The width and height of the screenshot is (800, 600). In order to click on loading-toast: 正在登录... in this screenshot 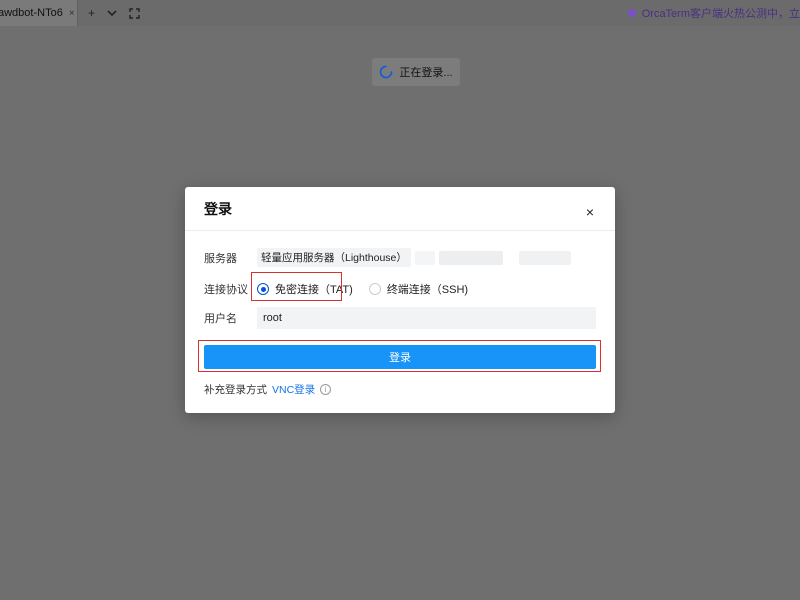, I will do `click(416, 72)`.